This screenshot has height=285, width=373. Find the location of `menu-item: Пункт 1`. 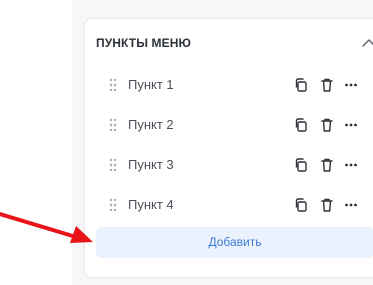

menu-item: Пункт 1 is located at coordinates (234, 85).